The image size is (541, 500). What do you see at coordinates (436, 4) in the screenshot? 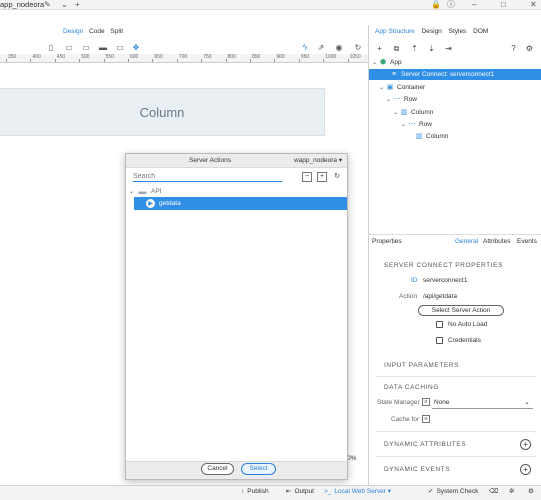
I see `lock-icon: 🔒` at bounding box center [436, 4].